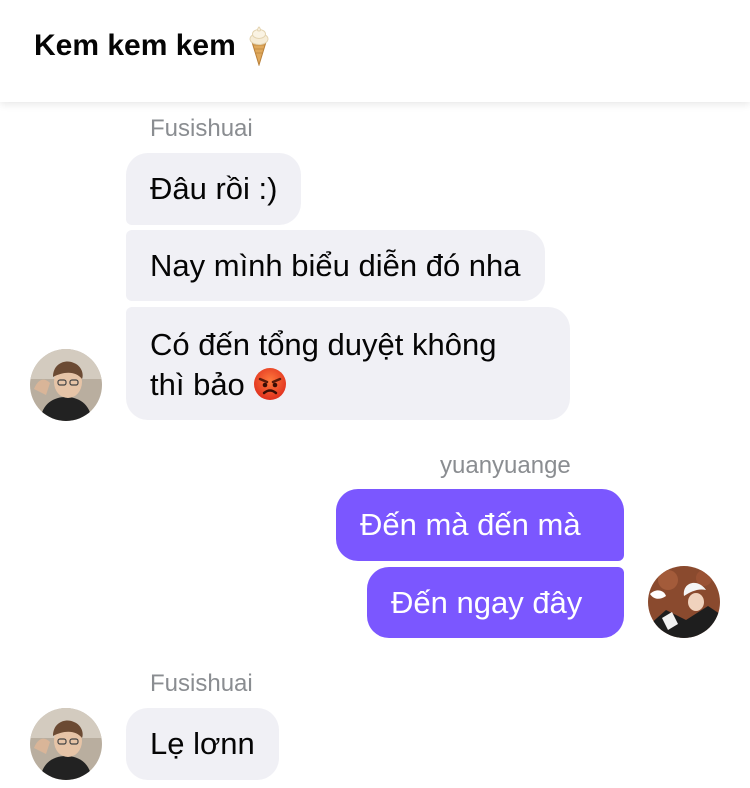 The image size is (750, 788). I want to click on message-bubble: Nay mình biểu diễn đó nha, so click(335, 265).